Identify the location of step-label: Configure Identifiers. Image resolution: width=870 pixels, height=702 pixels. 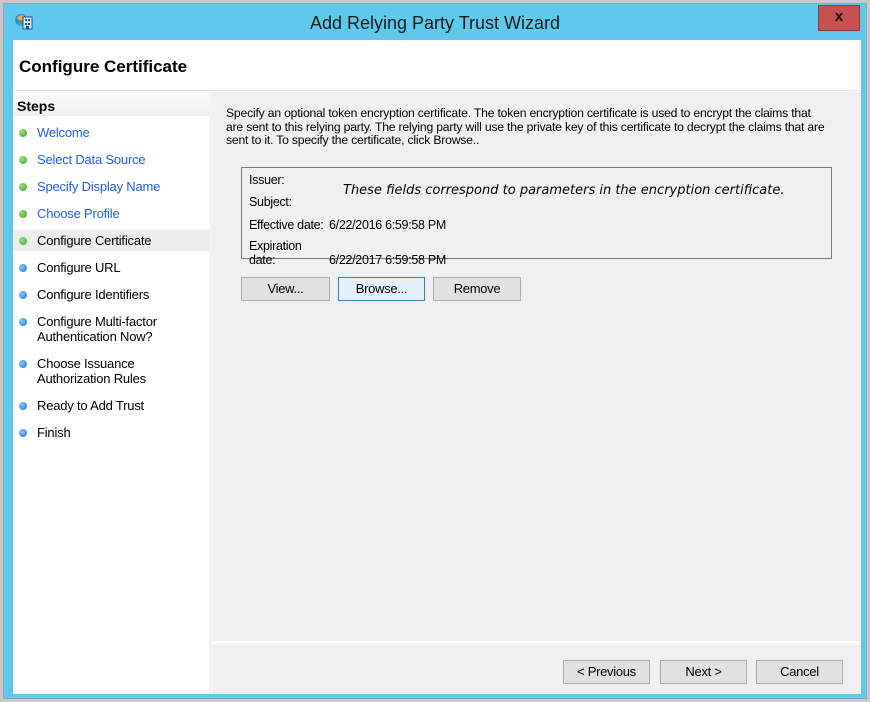
(93, 294).